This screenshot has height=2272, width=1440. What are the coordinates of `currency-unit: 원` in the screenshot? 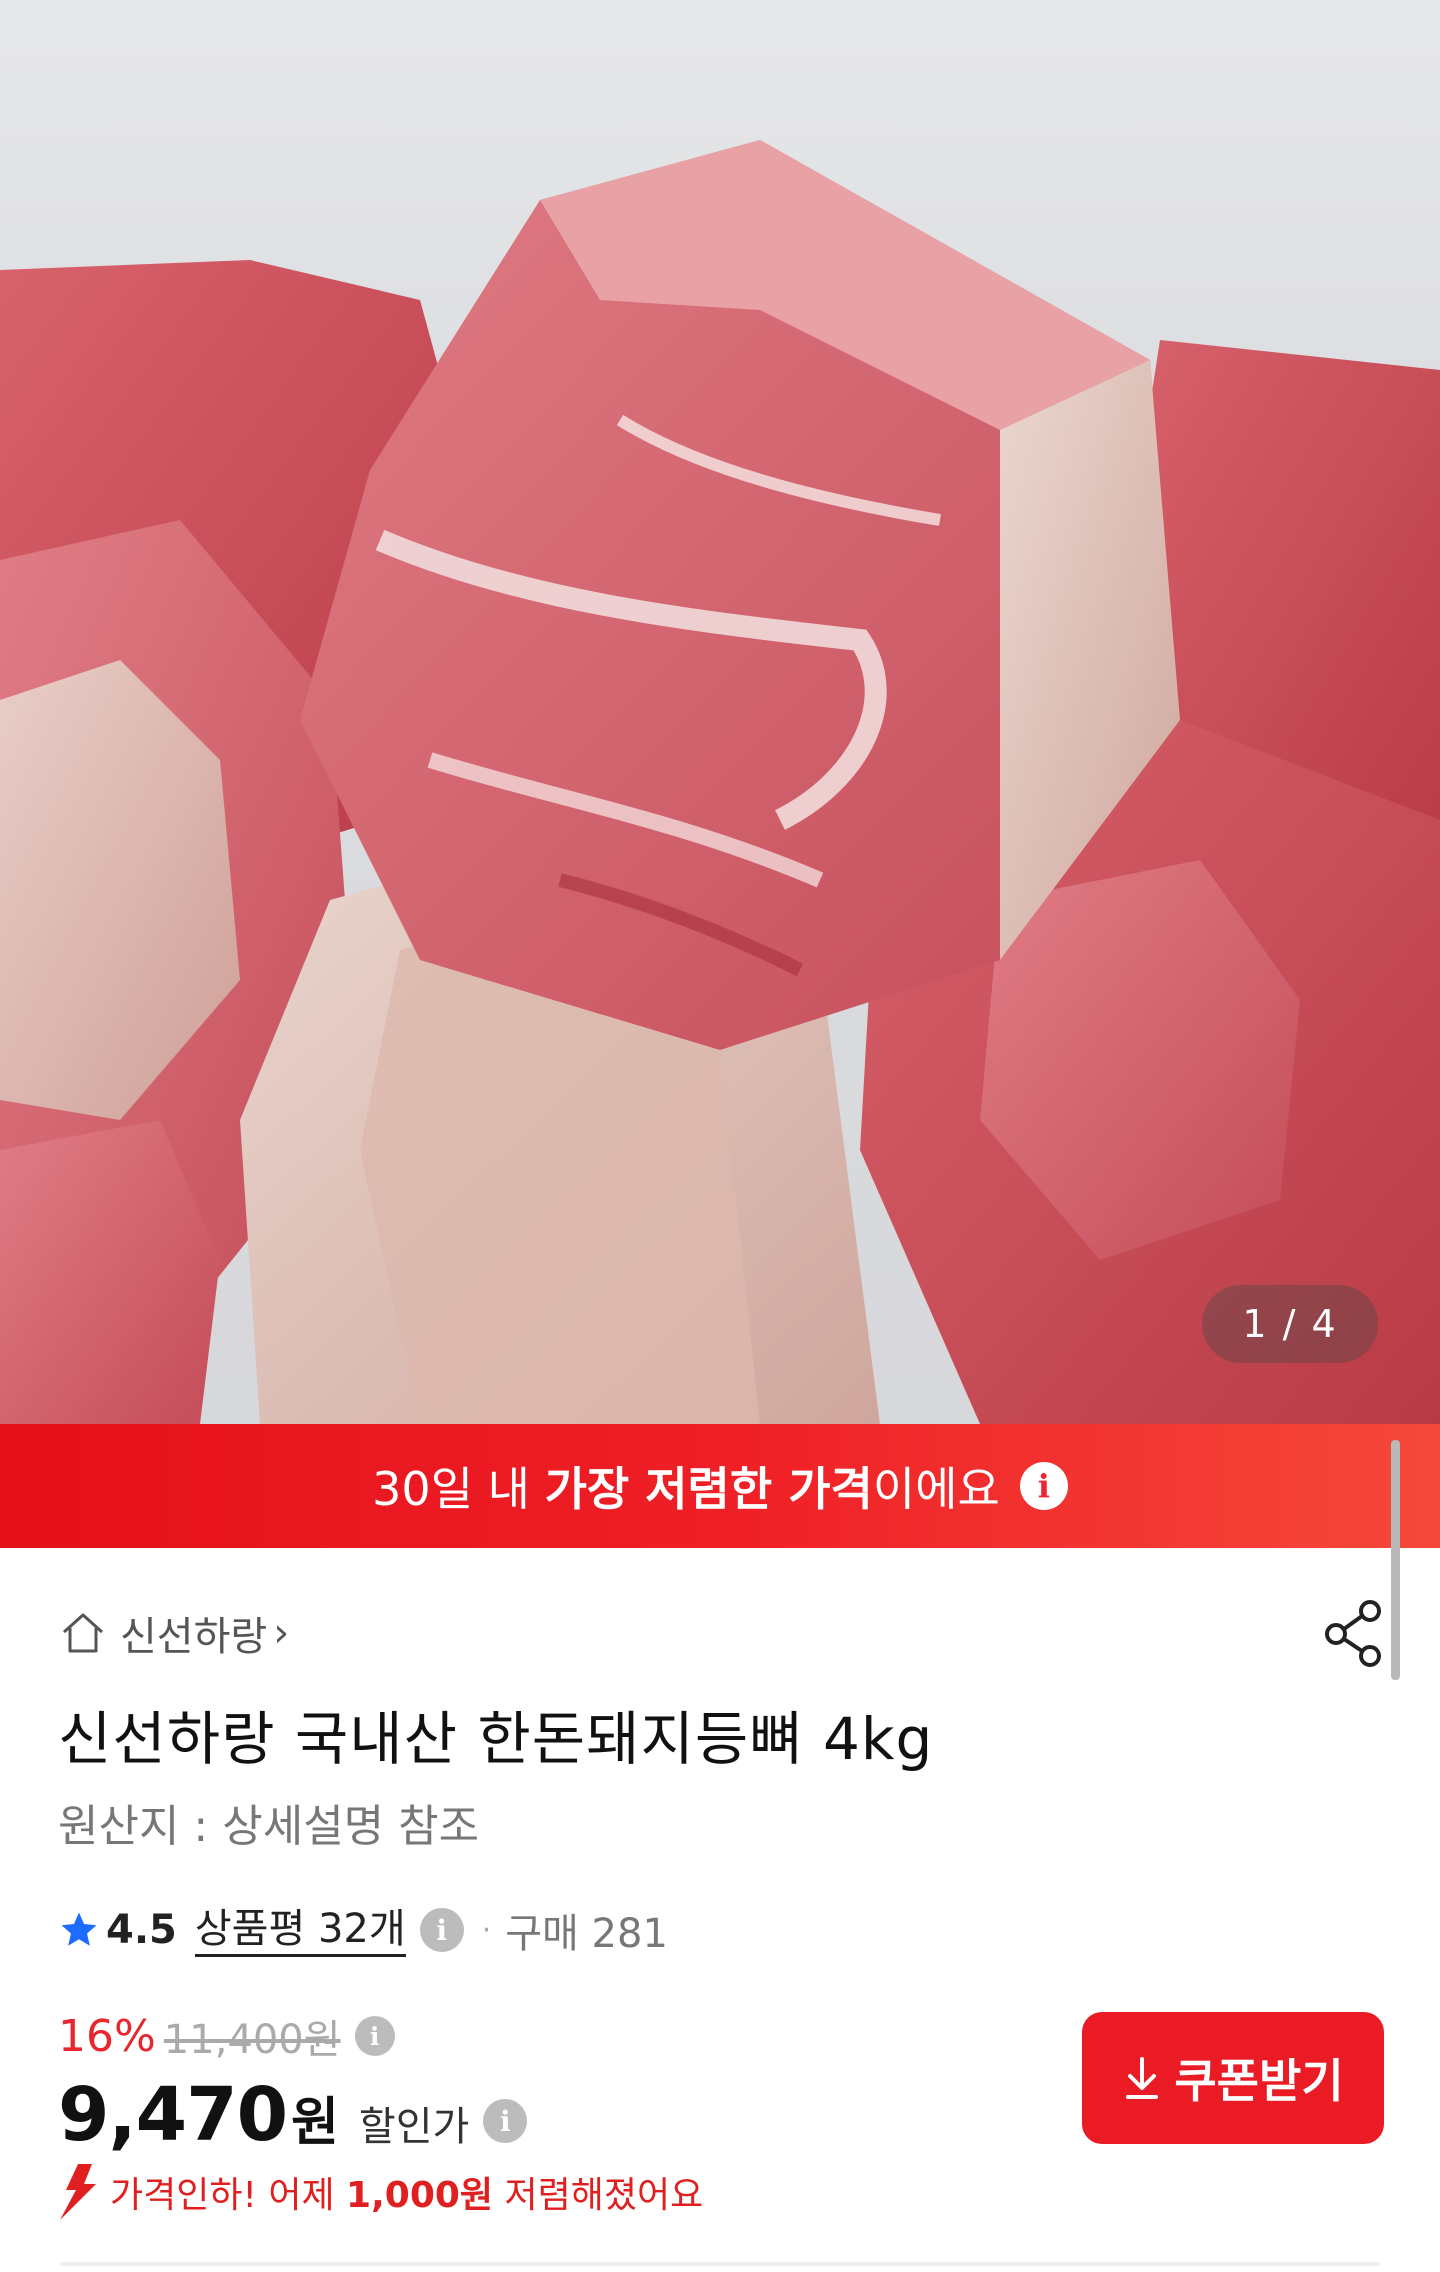 It's located at (315, 2123).